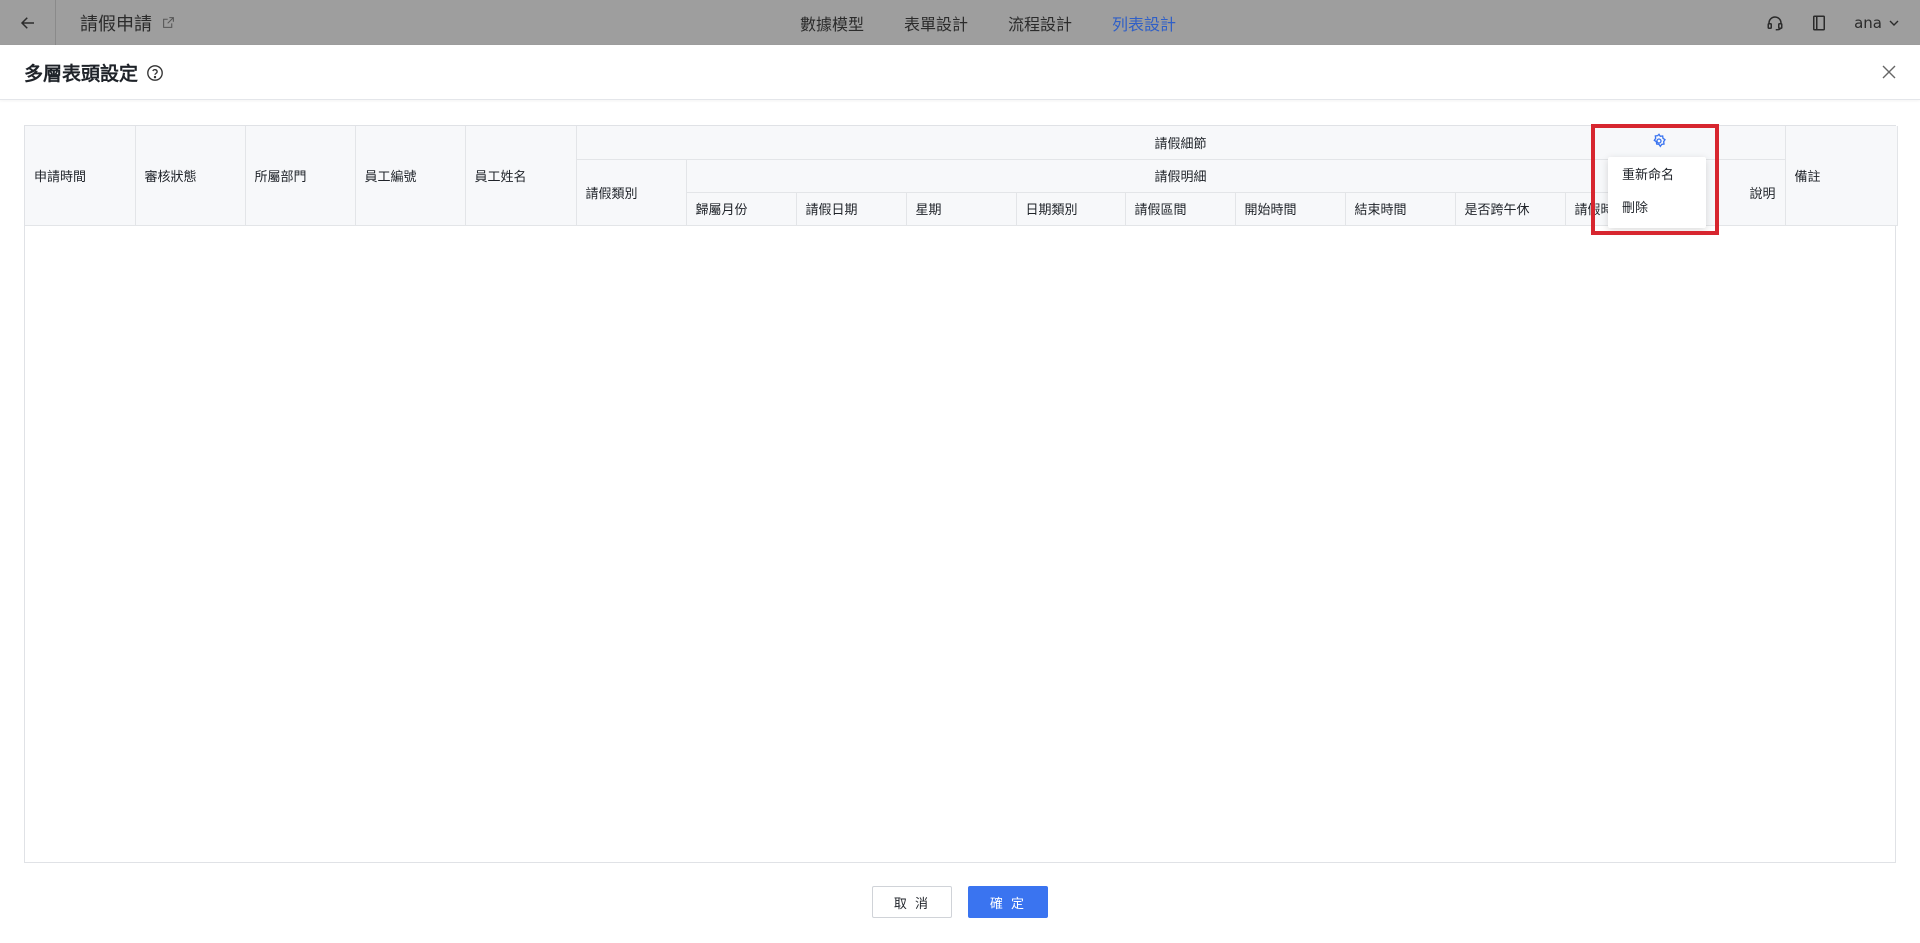  What do you see at coordinates (741, 209) in the screenshot?
I see `col-month: 歸屬月份` at bounding box center [741, 209].